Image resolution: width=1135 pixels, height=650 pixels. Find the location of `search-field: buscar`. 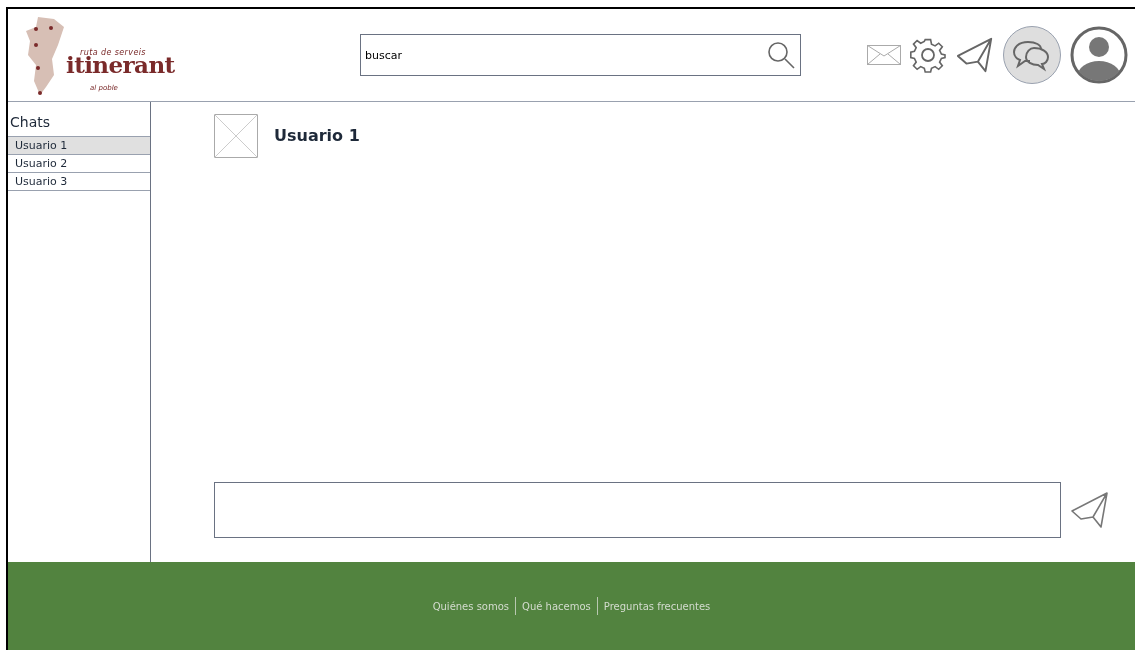

search-field: buscar is located at coordinates (580, 55).